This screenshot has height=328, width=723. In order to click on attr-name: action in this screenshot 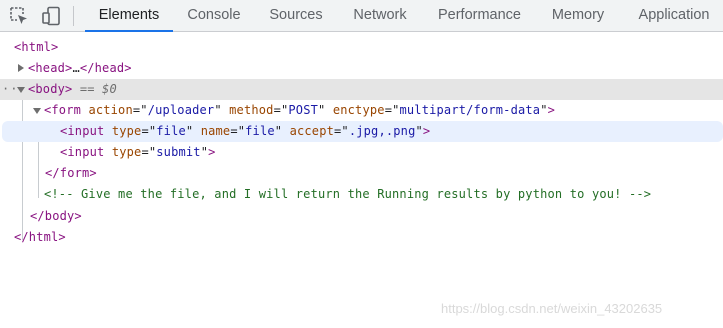, I will do `click(110, 110)`.